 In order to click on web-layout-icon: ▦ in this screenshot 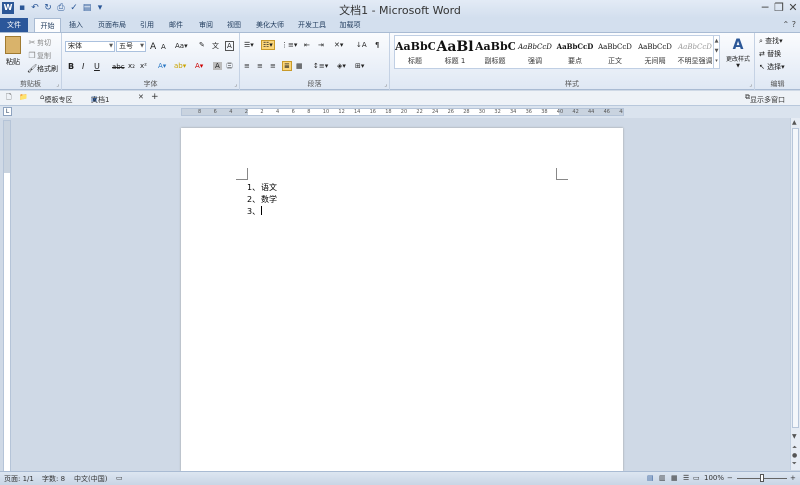, I will do `click(674, 478)`.